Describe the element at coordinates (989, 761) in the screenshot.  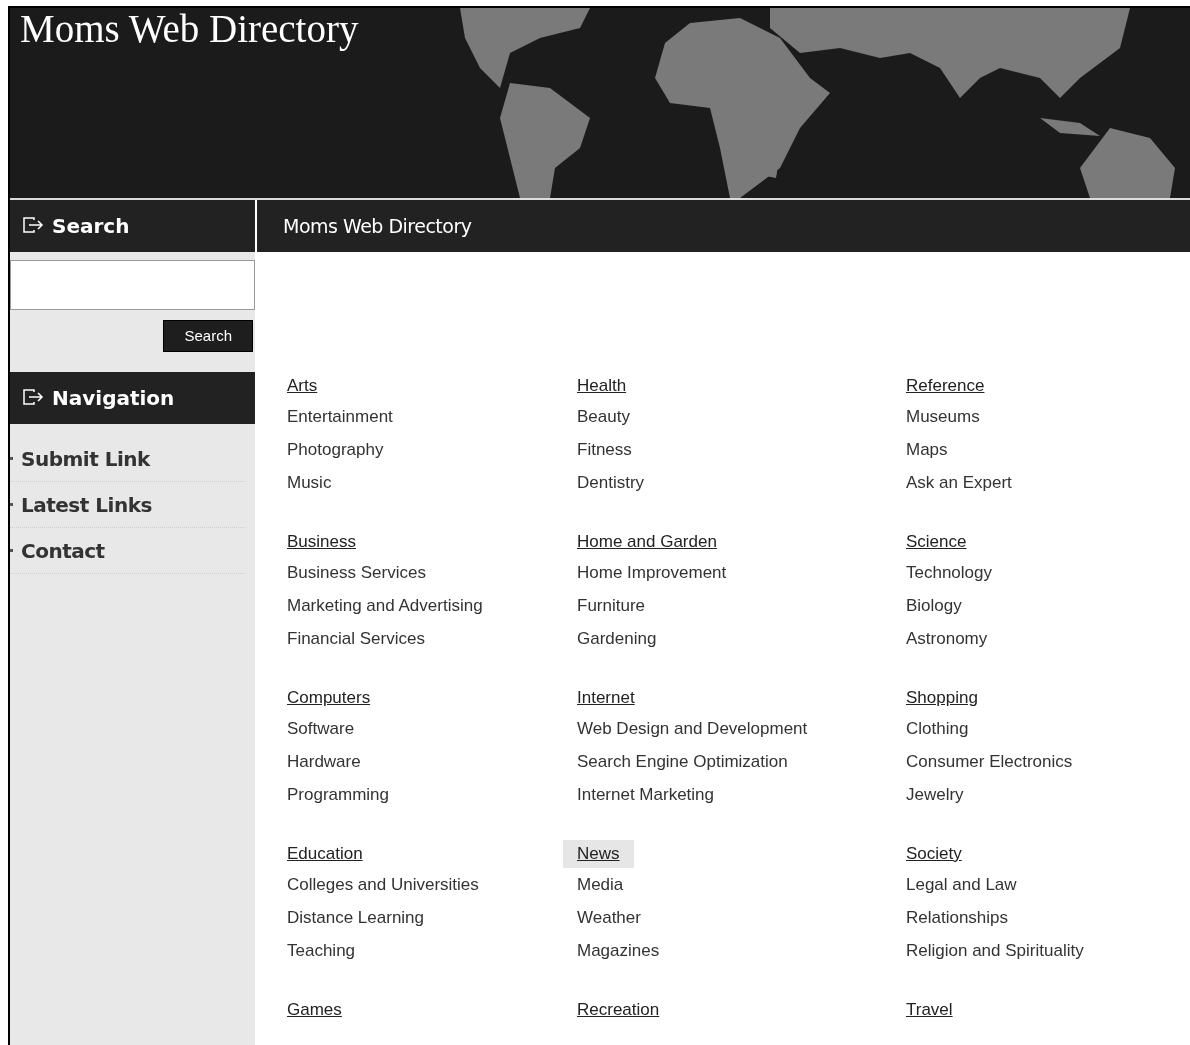
I see `subcategory-link: Consumer Electronics` at that location.